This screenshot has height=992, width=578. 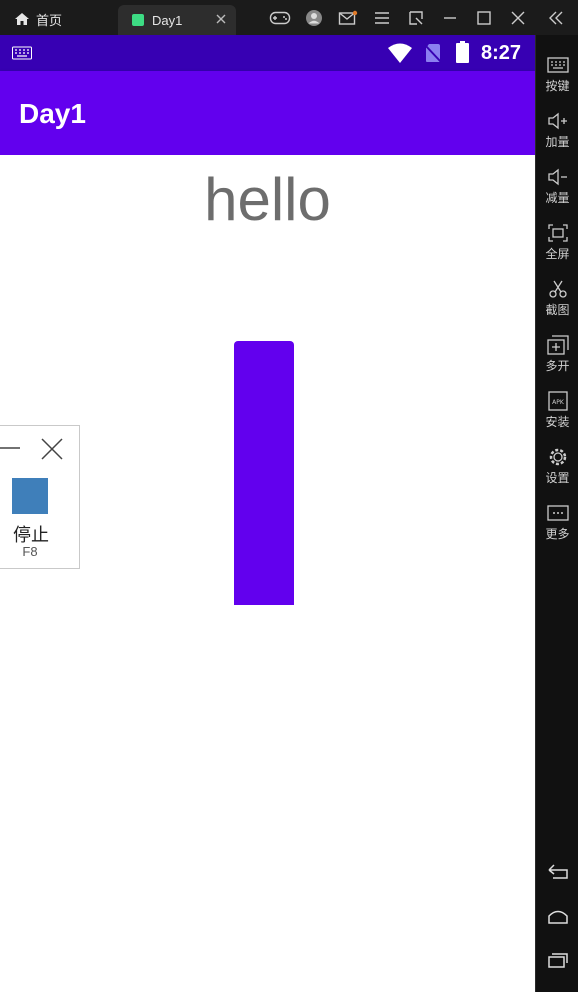 I want to click on battery-icon, so click(x=462, y=52).